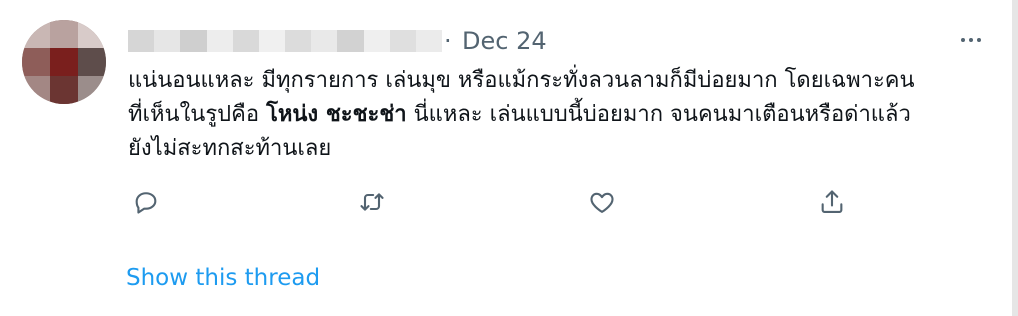 The image size is (1018, 316). Describe the element at coordinates (285, 41) in the screenshot. I see `blurred-display-name` at that location.